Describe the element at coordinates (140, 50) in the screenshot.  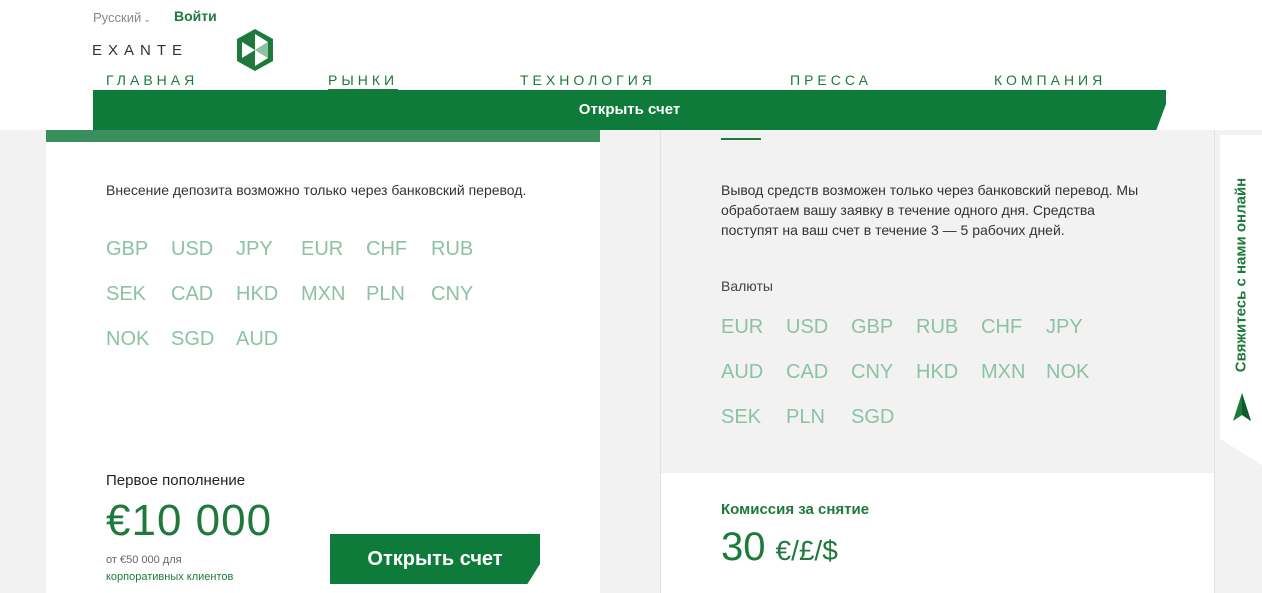
I see `brand-name: EXANTE` at that location.